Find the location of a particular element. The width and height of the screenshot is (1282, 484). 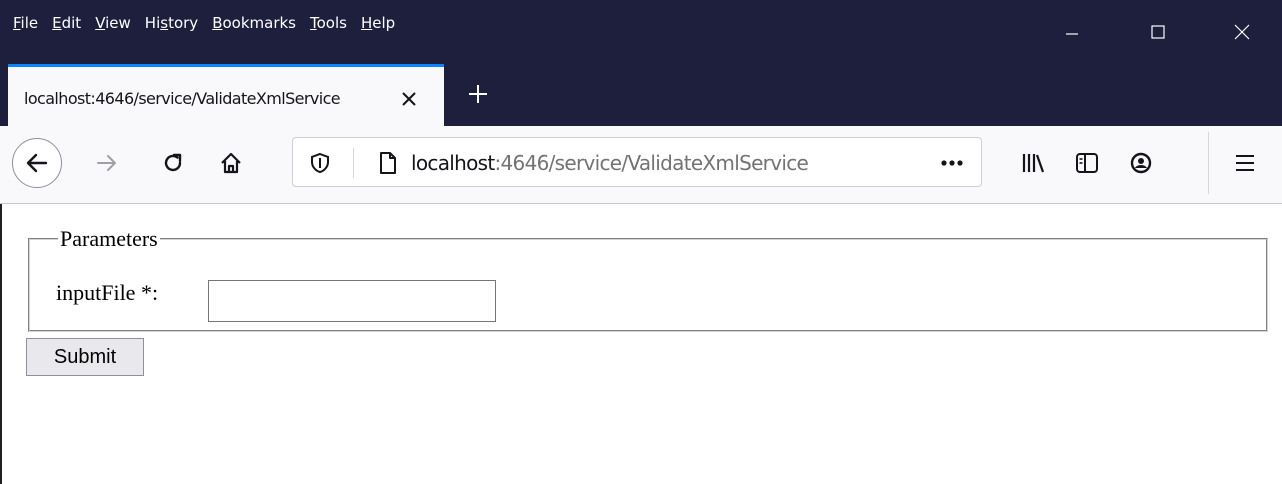

forward-arrow-icon is located at coordinates (106, 163).